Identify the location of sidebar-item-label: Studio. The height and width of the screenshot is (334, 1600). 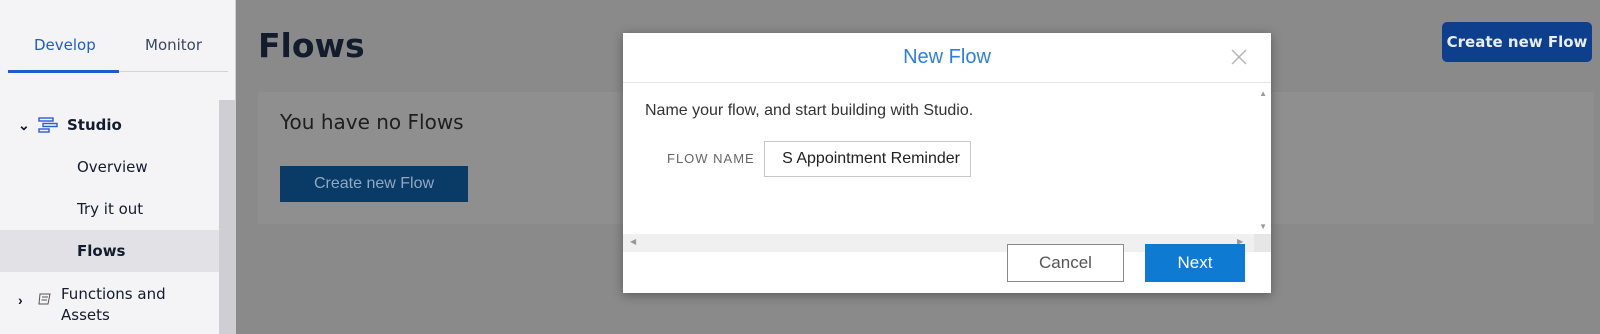
(94, 125).